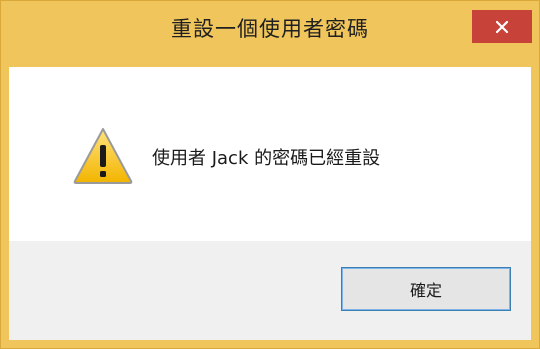  Describe the element at coordinates (426, 289) in the screenshot. I see `ok-button: 確定` at that location.